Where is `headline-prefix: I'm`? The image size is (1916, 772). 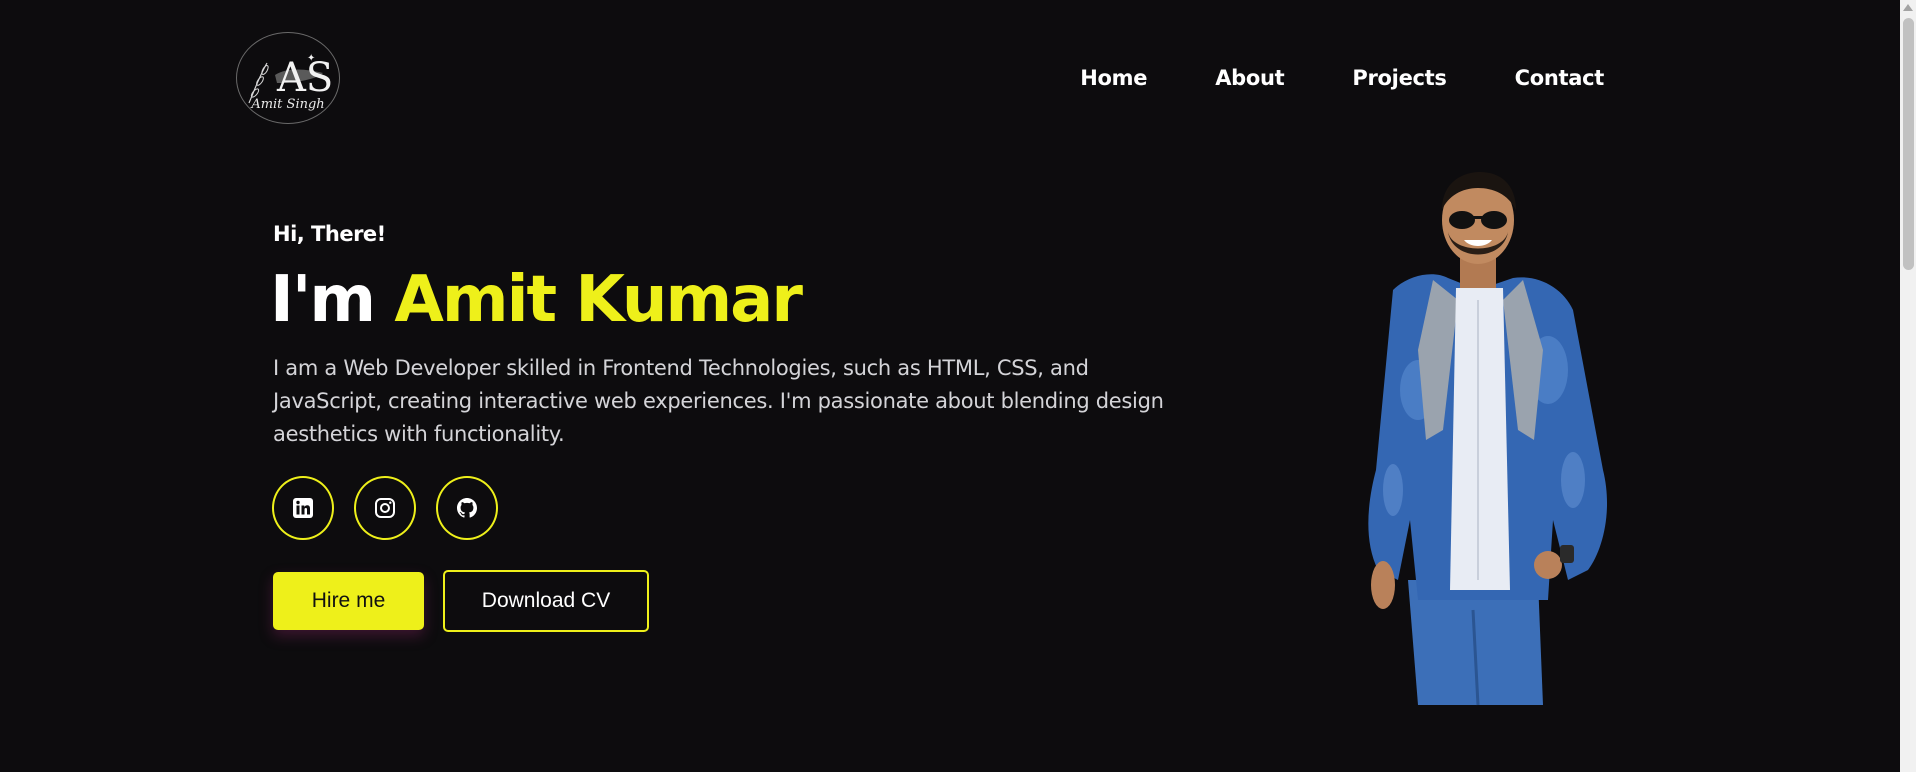 headline-prefix: I'm is located at coordinates (323, 300).